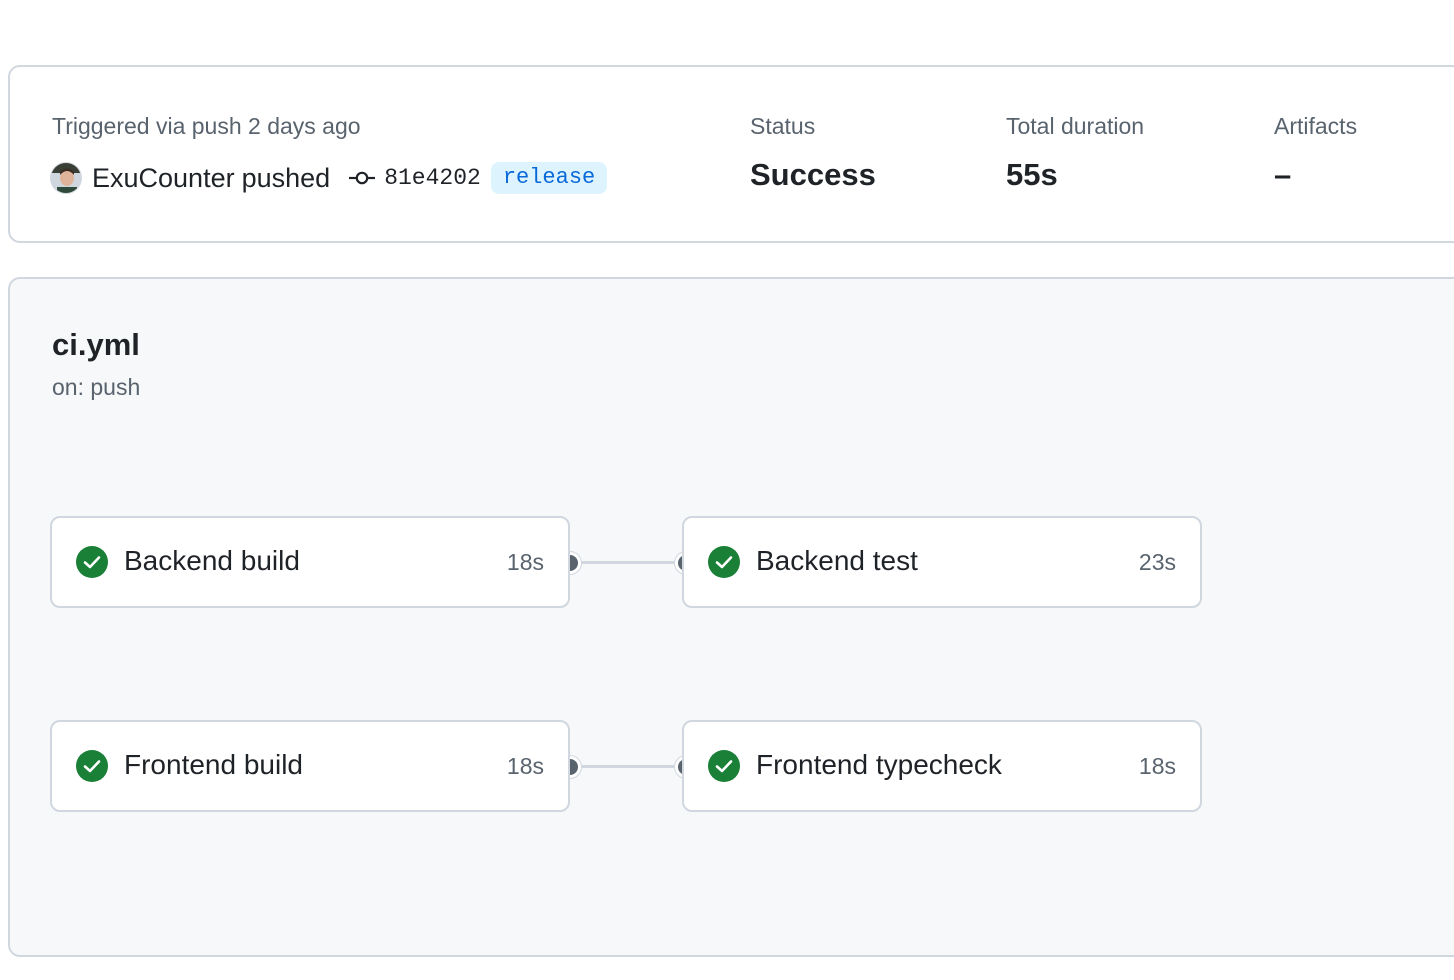 This screenshot has width=1454, height=980. Describe the element at coordinates (96, 345) in the screenshot. I see `workflow-name: ci.yml` at that location.